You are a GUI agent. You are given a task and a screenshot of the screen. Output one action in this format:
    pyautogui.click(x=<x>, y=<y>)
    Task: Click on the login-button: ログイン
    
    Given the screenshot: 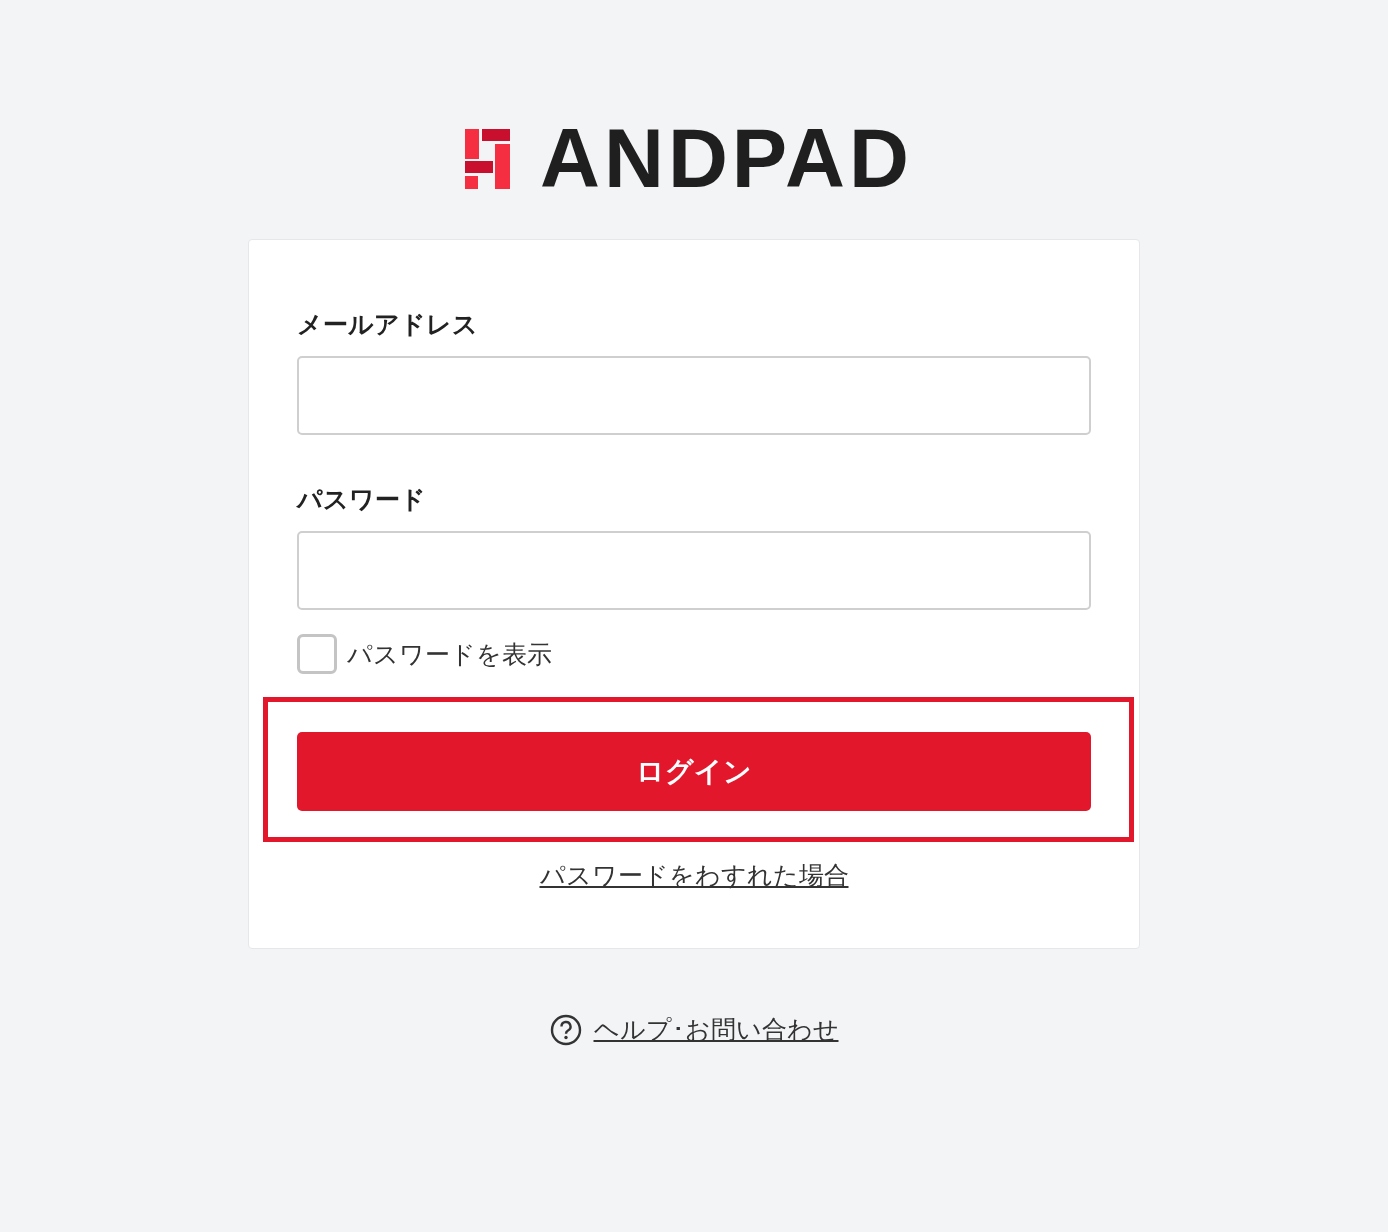 What is the action you would take?
    pyautogui.click(x=694, y=771)
    